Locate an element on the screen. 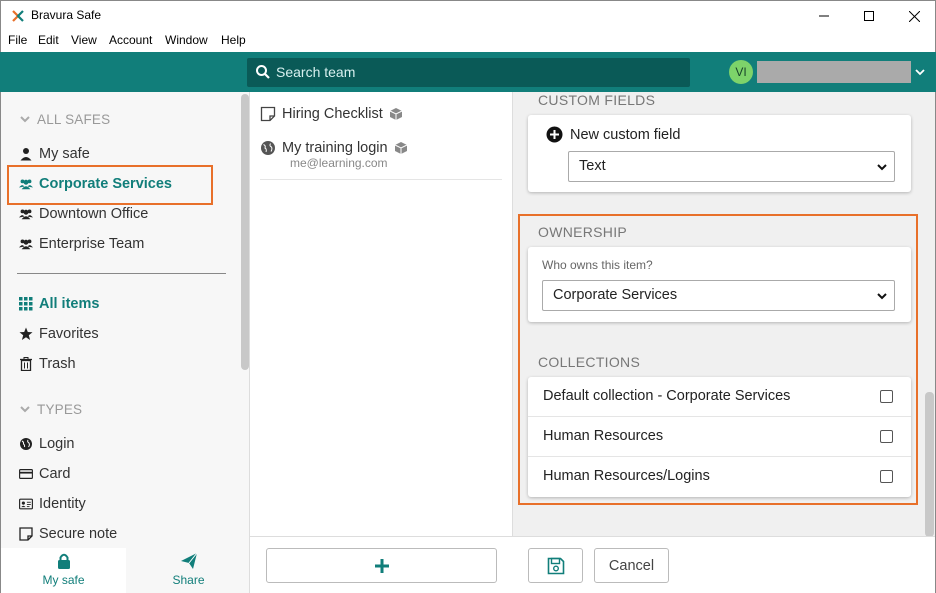 This screenshot has width=936, height=593. all-safes-header: ALL SAFES is located at coordinates (64, 119).